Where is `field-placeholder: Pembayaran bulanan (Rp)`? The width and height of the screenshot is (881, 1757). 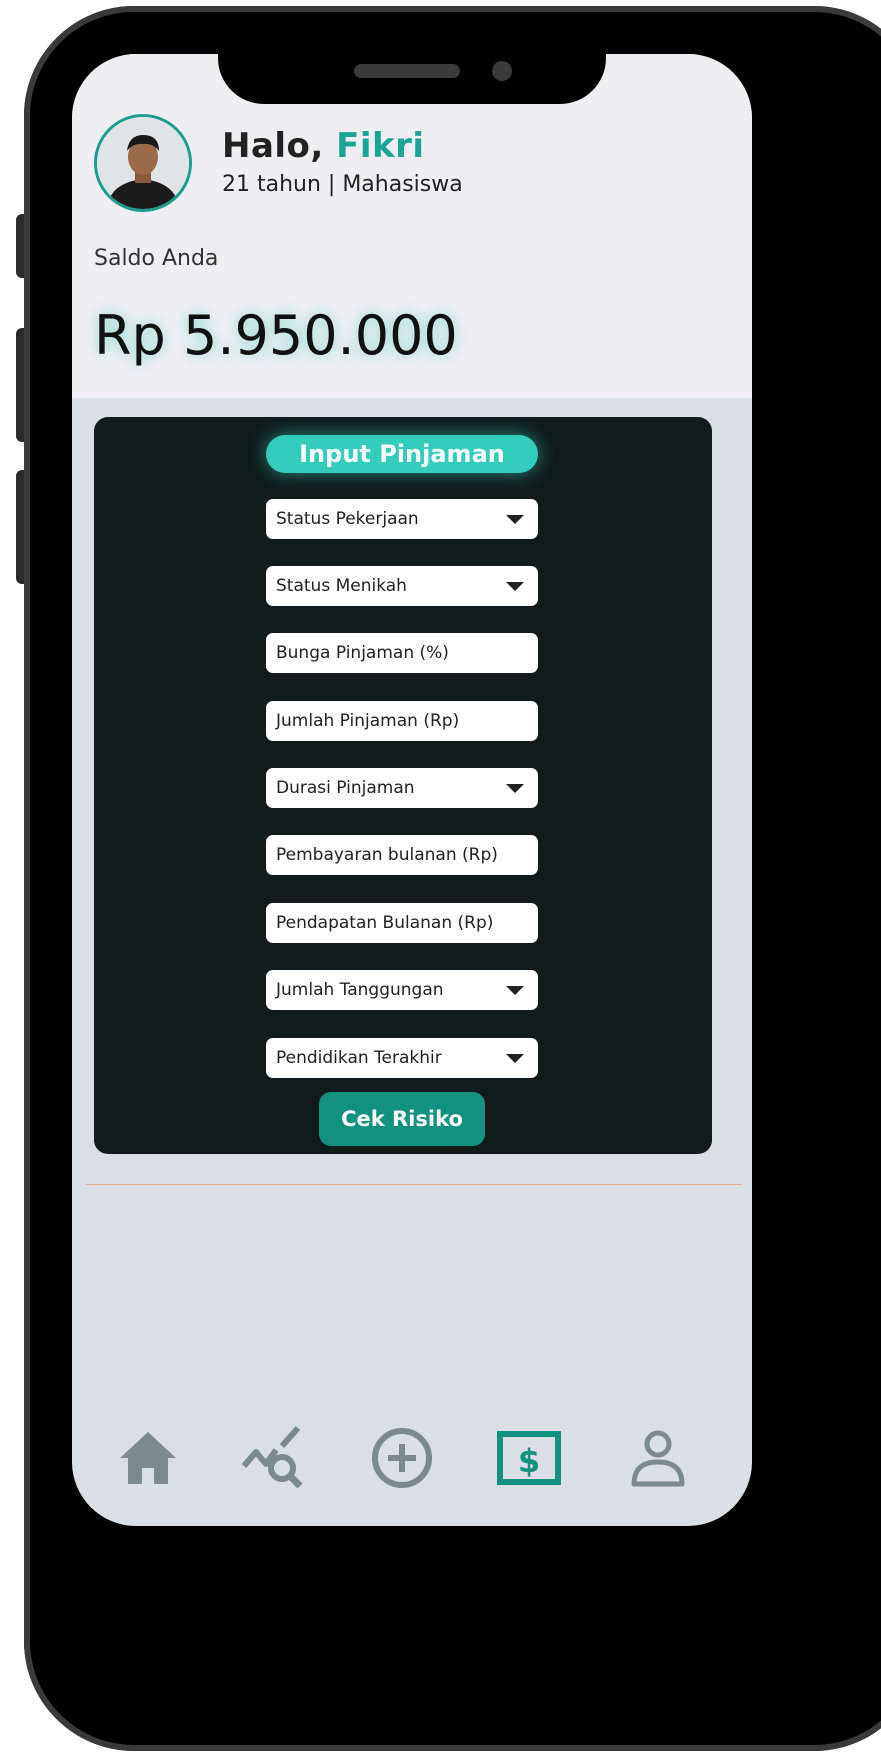 field-placeholder: Pembayaran bulanan (Rp) is located at coordinates (387, 855).